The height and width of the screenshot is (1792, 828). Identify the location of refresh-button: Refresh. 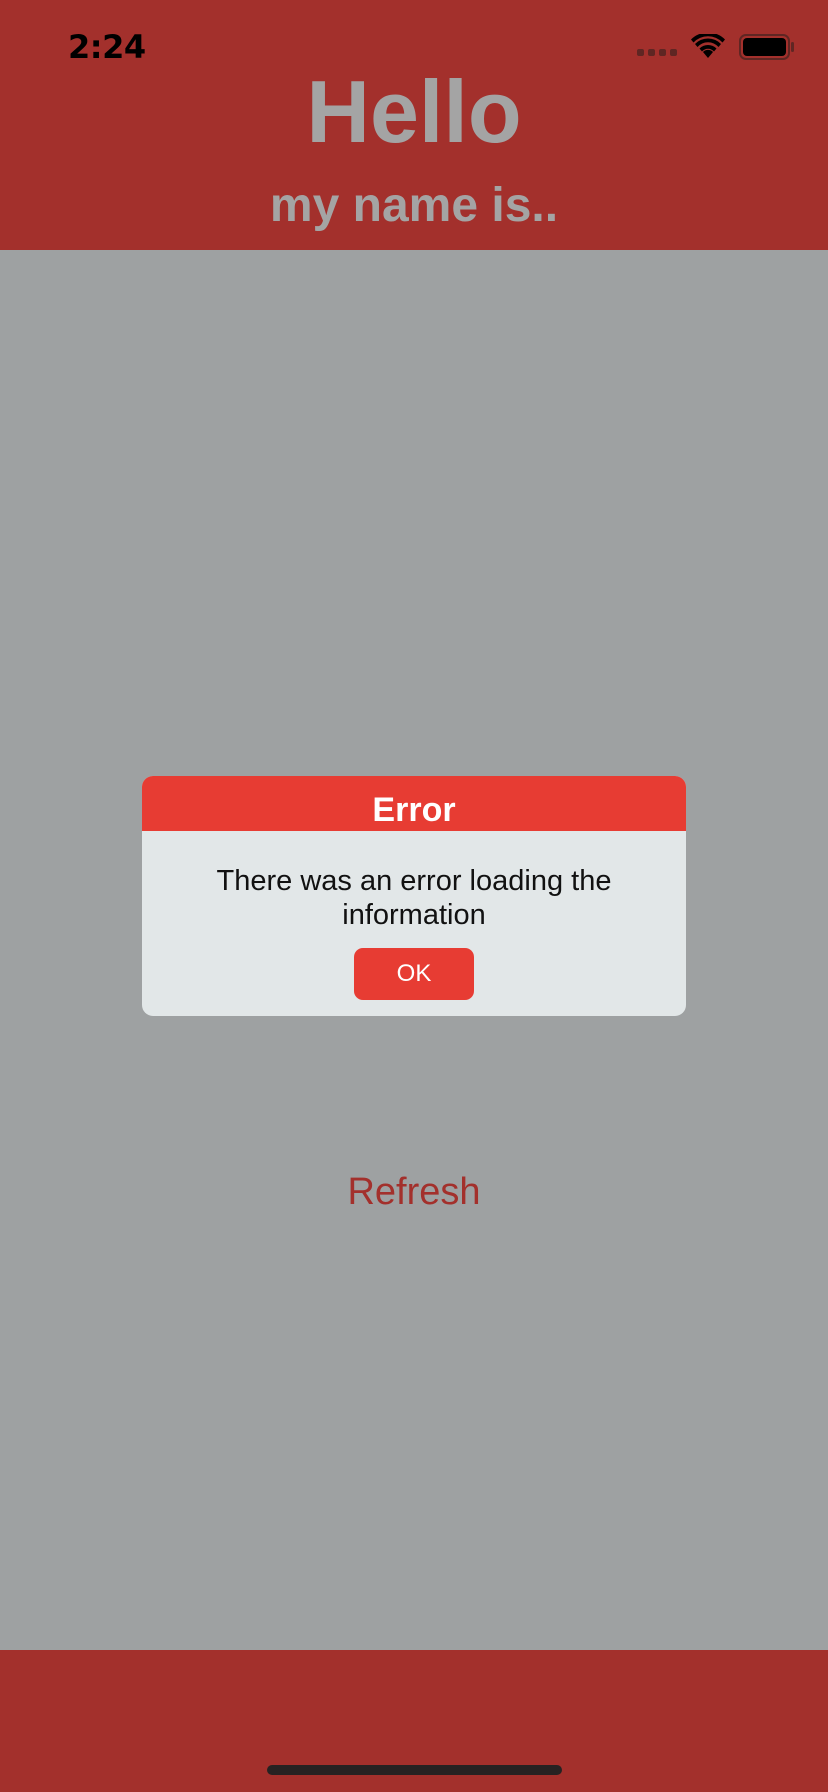
(414, 1192).